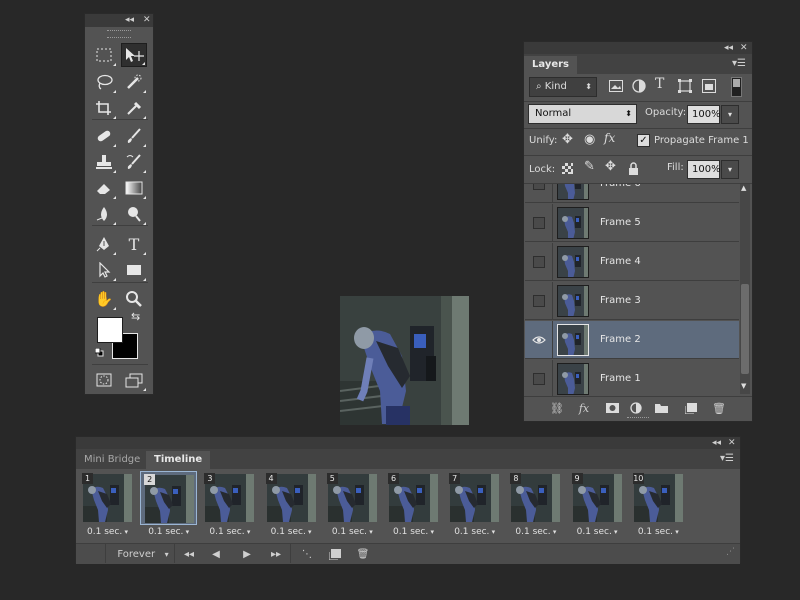  I want to click on adjustment-filter-icon, so click(639, 87).